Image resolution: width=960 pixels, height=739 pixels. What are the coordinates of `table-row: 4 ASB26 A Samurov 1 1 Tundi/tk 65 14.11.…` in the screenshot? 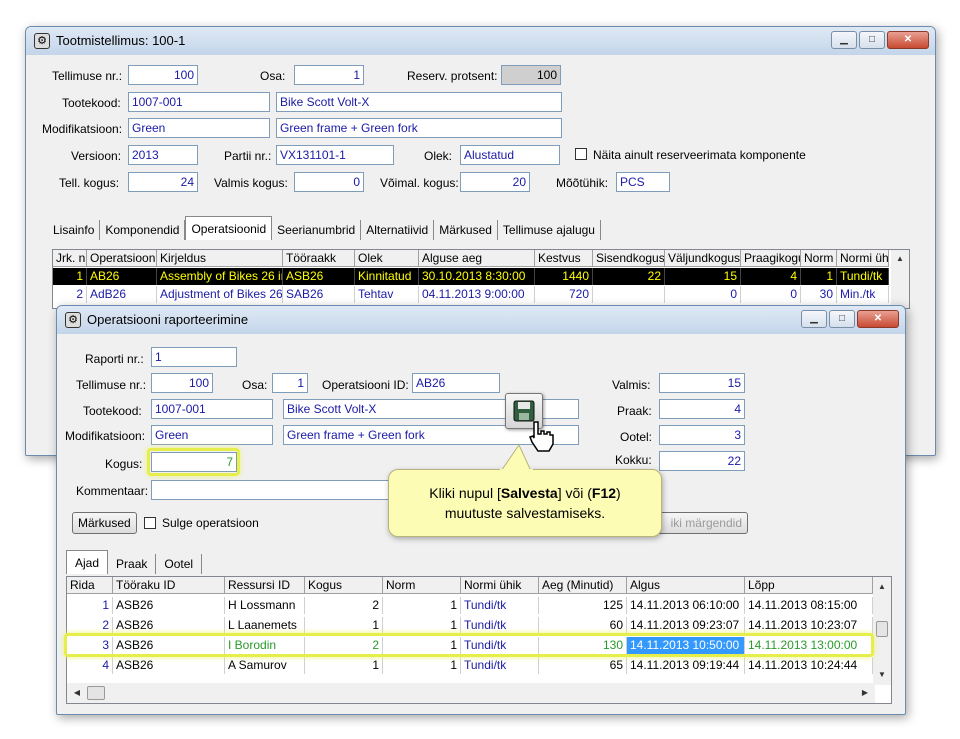 It's located at (470, 665).